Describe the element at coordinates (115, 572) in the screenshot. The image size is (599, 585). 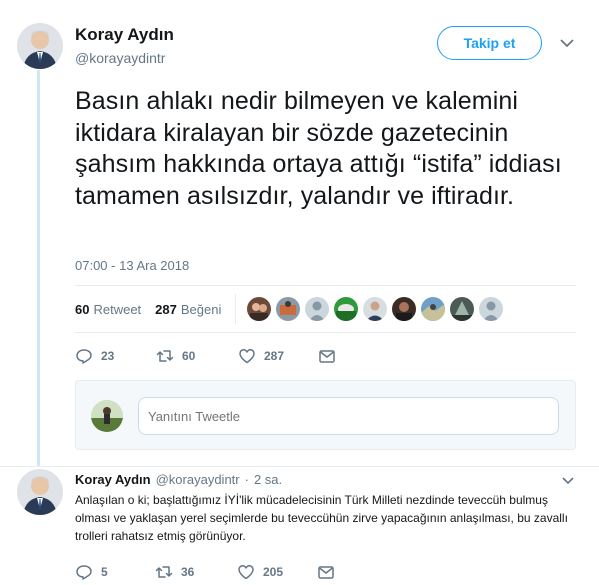
I see `reply-button: 5` at that location.